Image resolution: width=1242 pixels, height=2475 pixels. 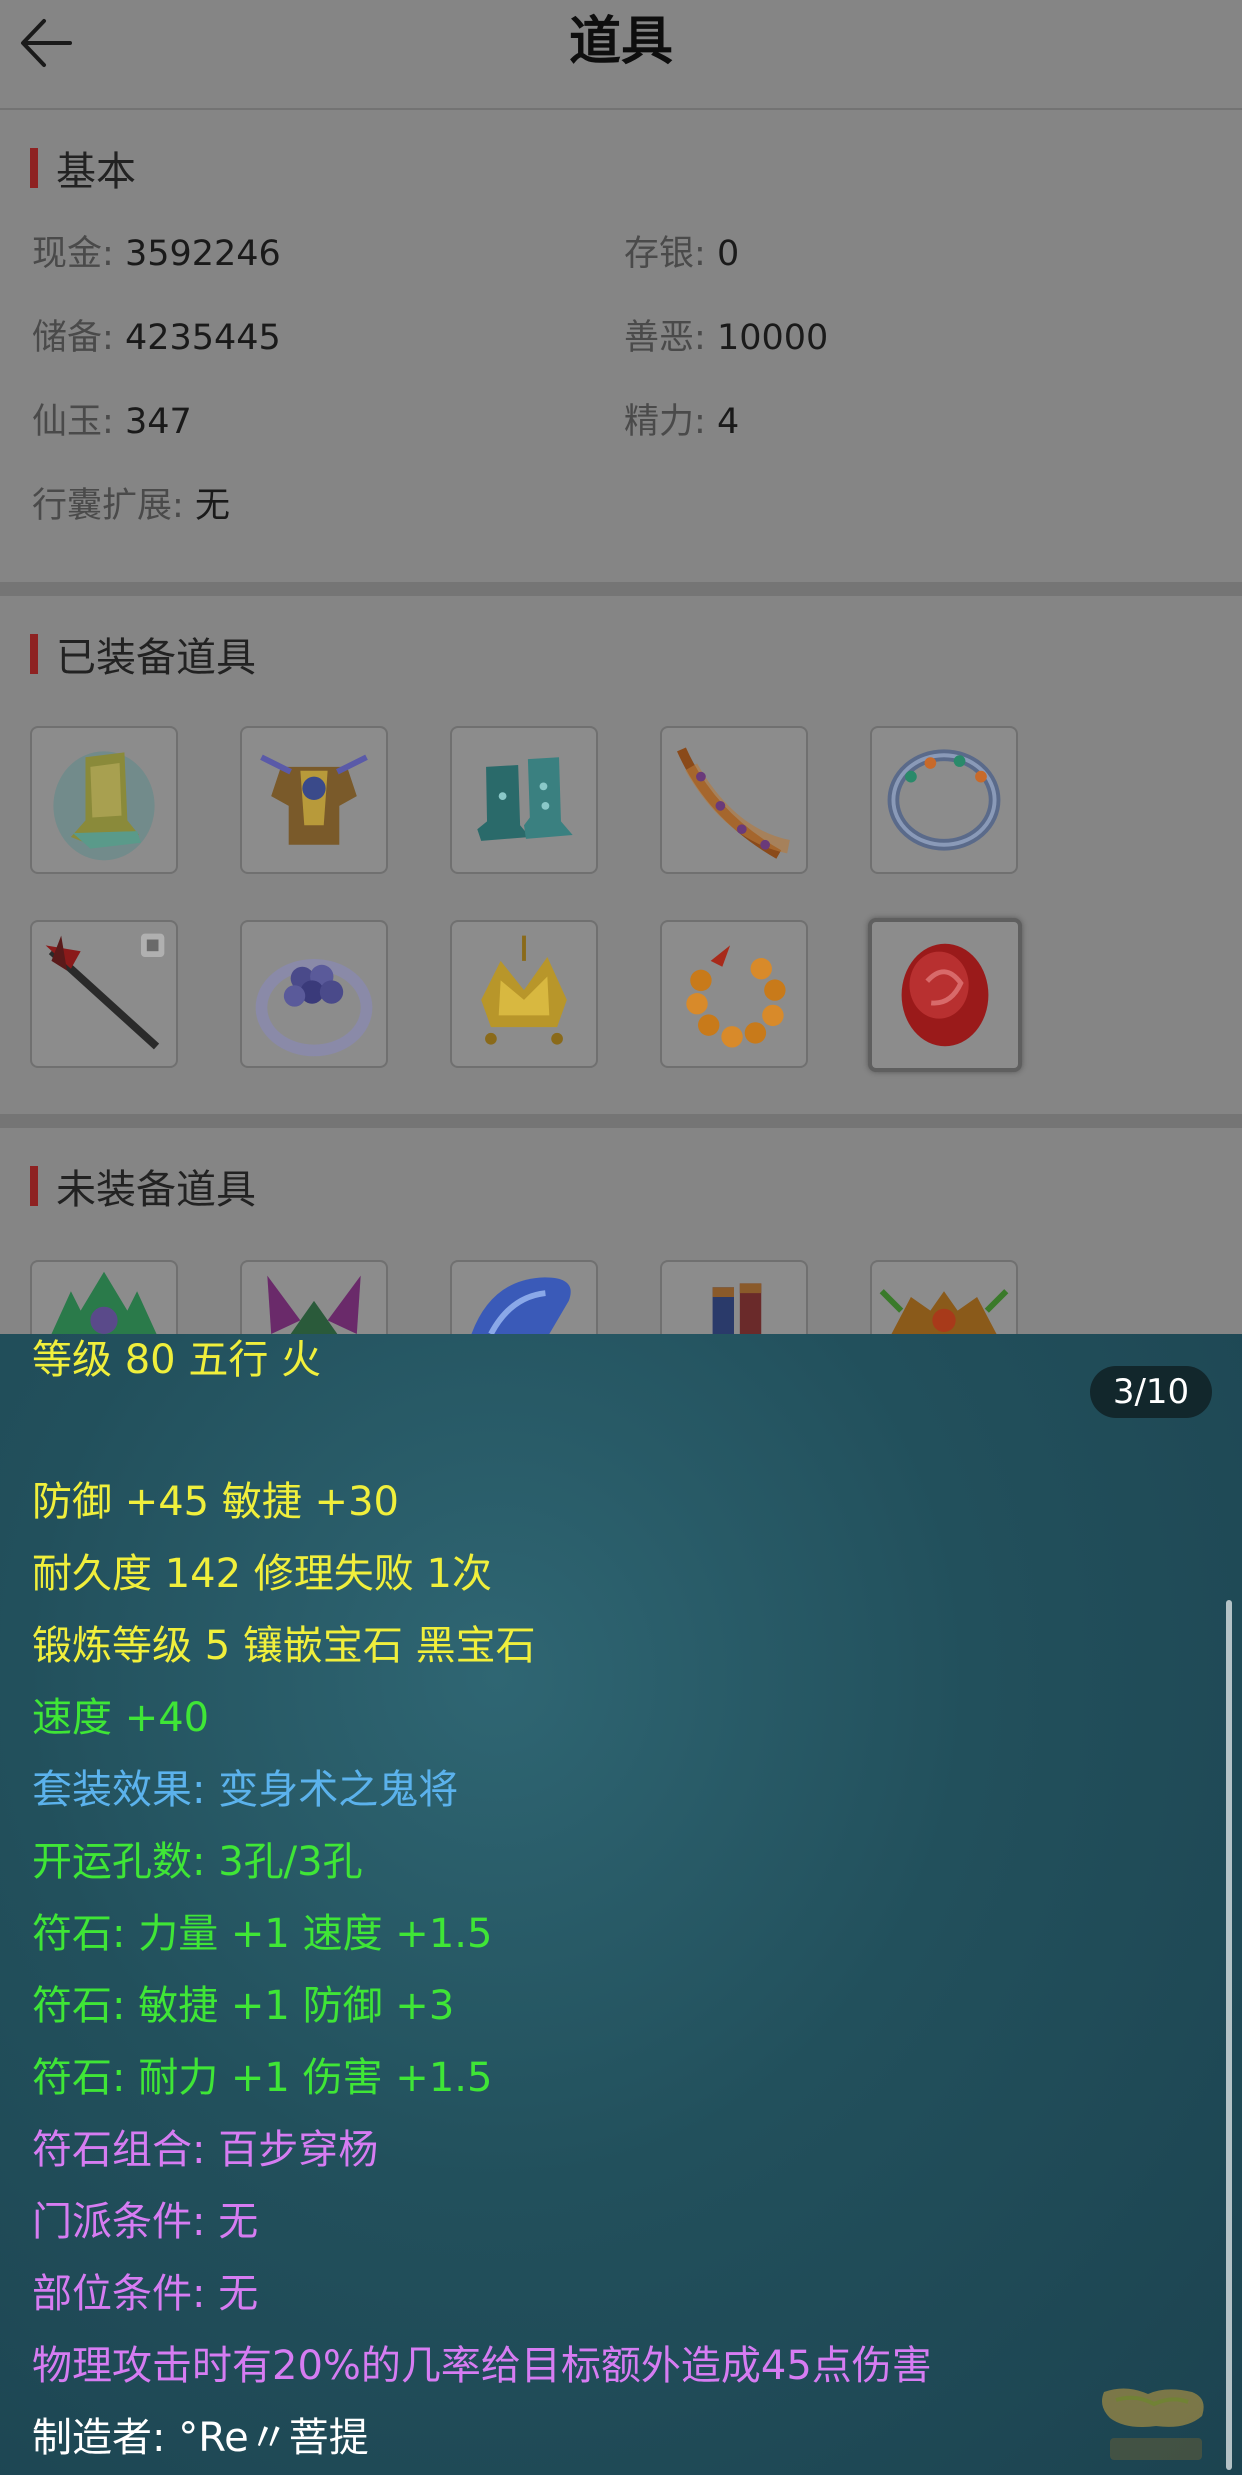 What do you see at coordinates (177, 1360) in the screenshot?
I see `detail-line-level: 等级 80 五行 火` at bounding box center [177, 1360].